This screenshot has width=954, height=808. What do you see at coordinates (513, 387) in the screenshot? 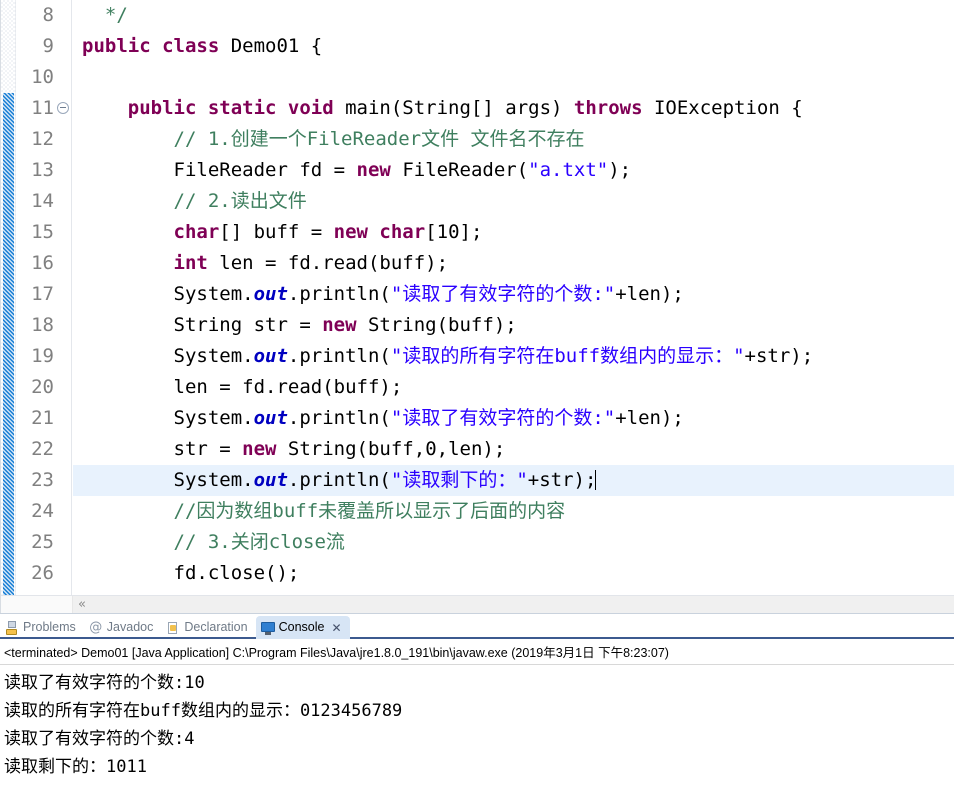
I see `code-line: len = fd.read(buff);` at bounding box center [513, 387].